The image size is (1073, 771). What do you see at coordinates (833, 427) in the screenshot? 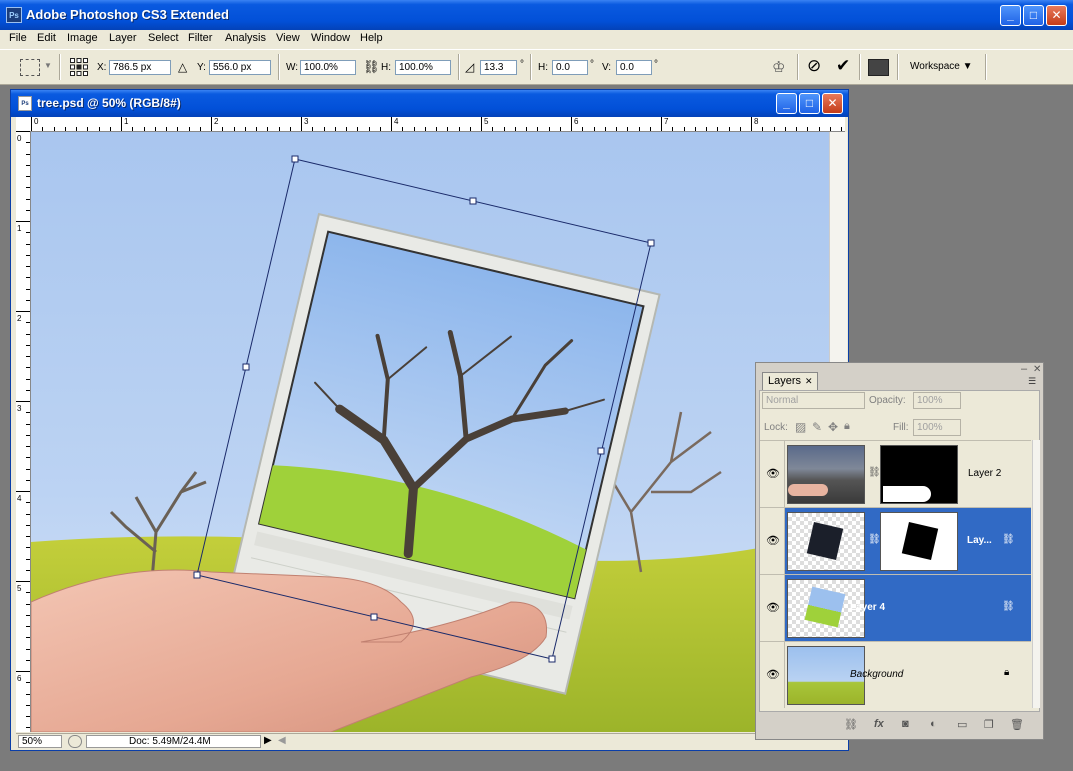
I see `lock-position-icon: ✥` at bounding box center [833, 427].